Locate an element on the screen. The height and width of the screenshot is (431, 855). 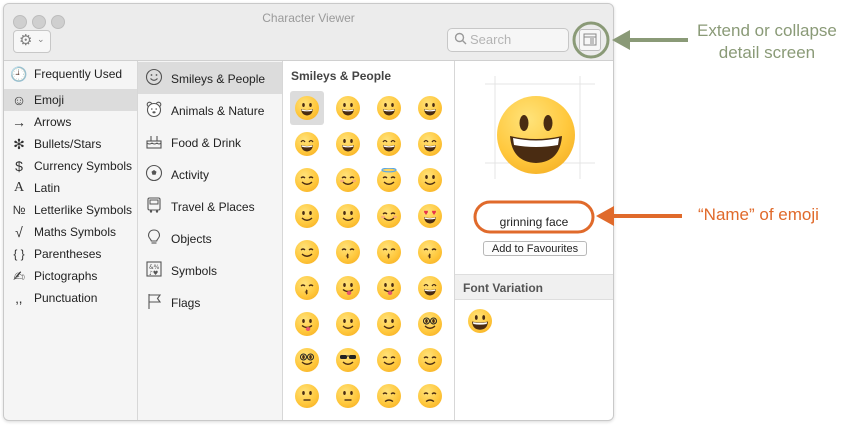
group-item-flags: Flags is located at coordinates (210, 302).